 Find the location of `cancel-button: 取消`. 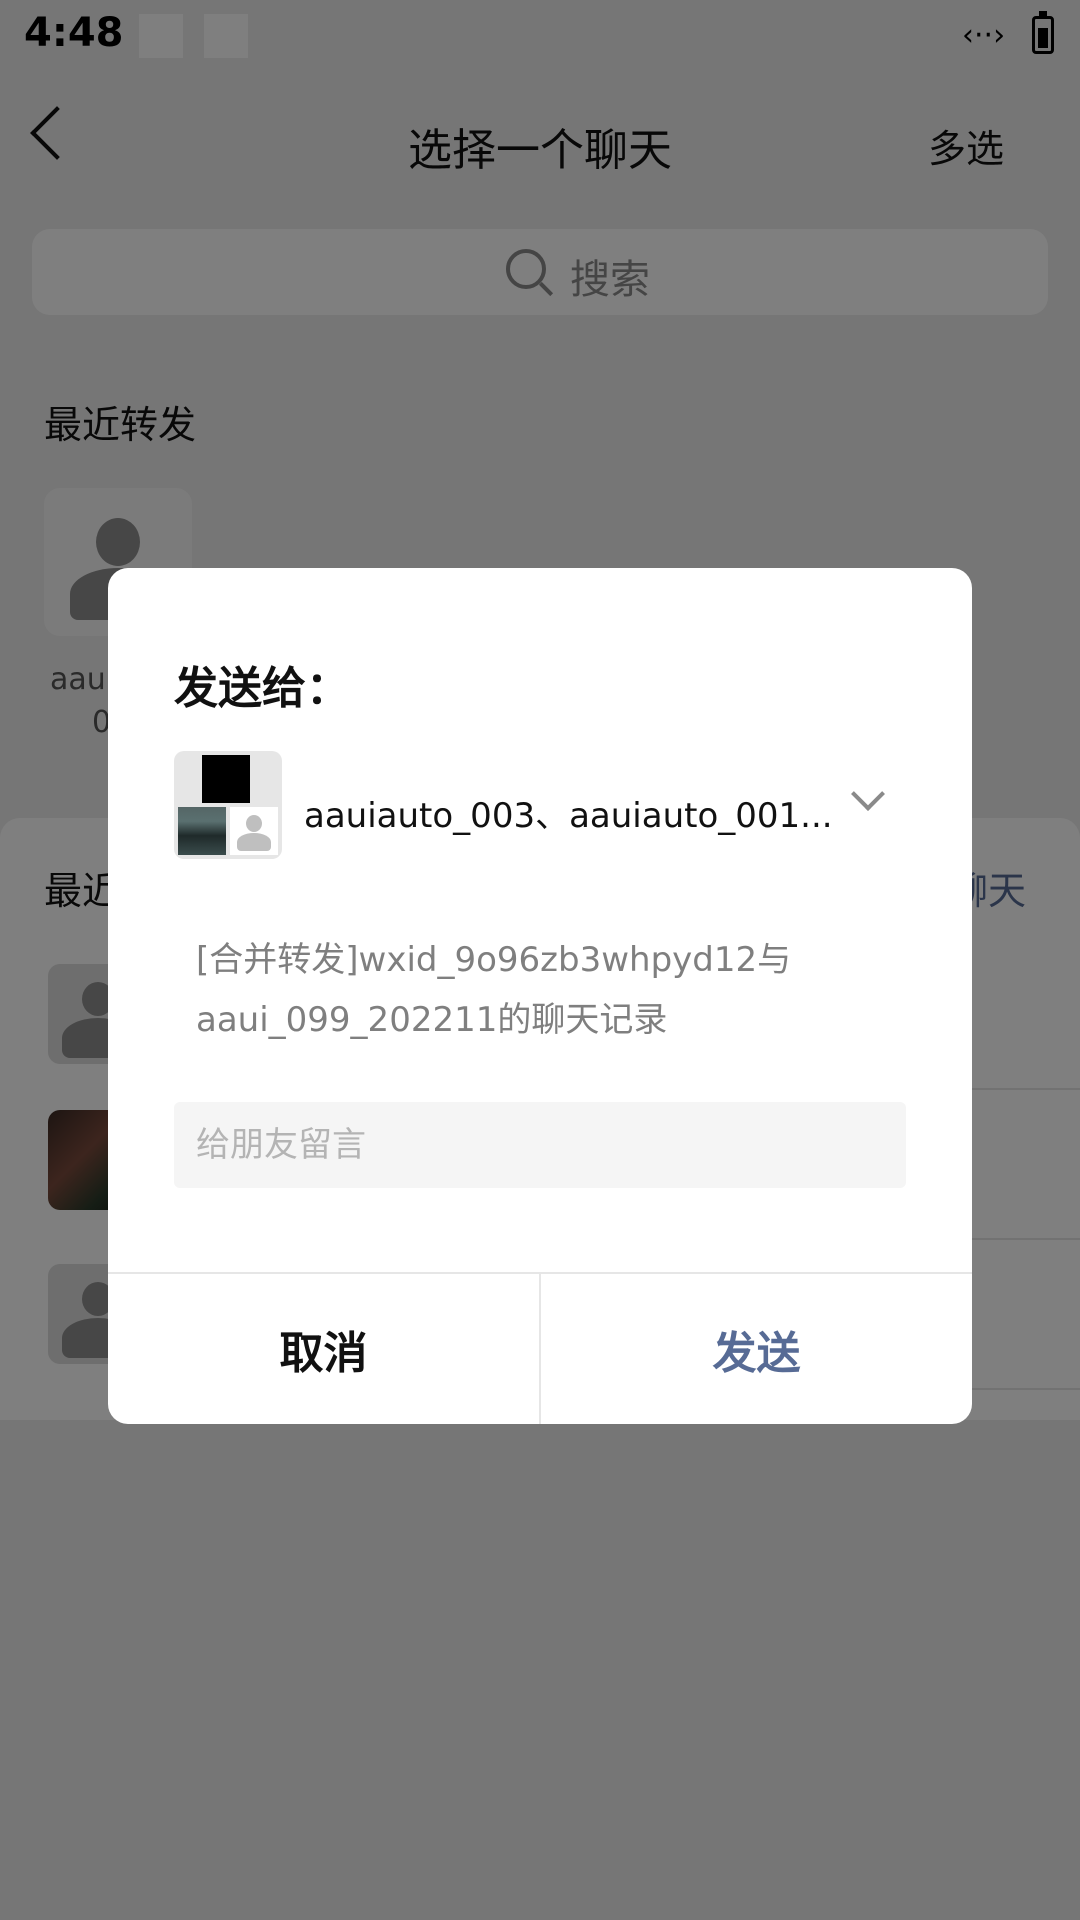

cancel-button: 取消 is located at coordinates (323, 1349).